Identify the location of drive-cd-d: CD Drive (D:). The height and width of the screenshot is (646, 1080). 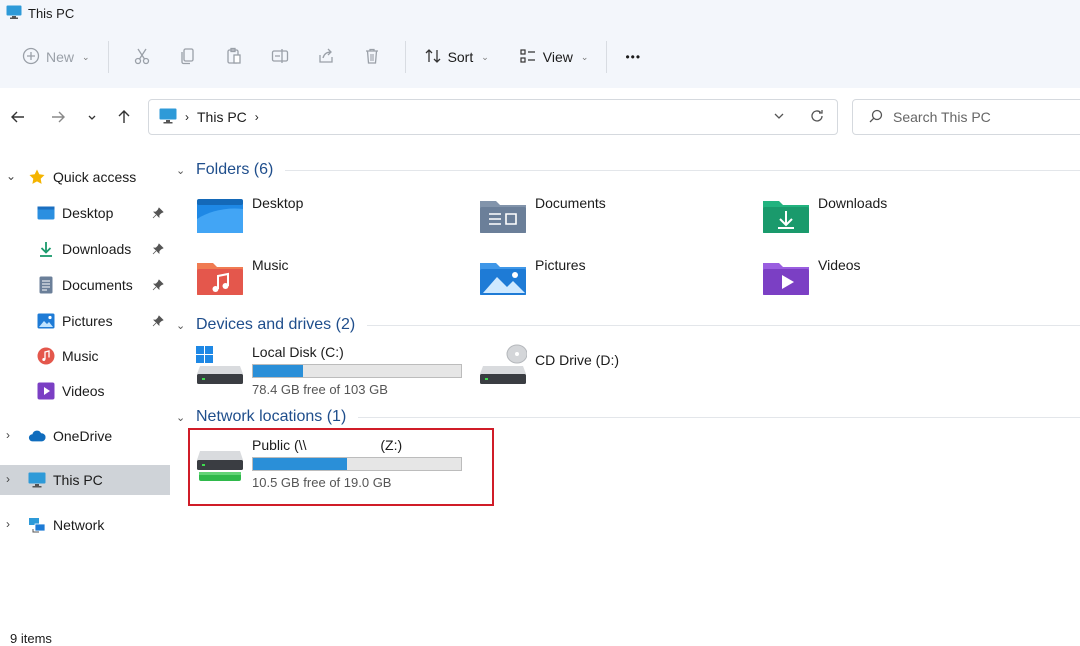
(549, 366).